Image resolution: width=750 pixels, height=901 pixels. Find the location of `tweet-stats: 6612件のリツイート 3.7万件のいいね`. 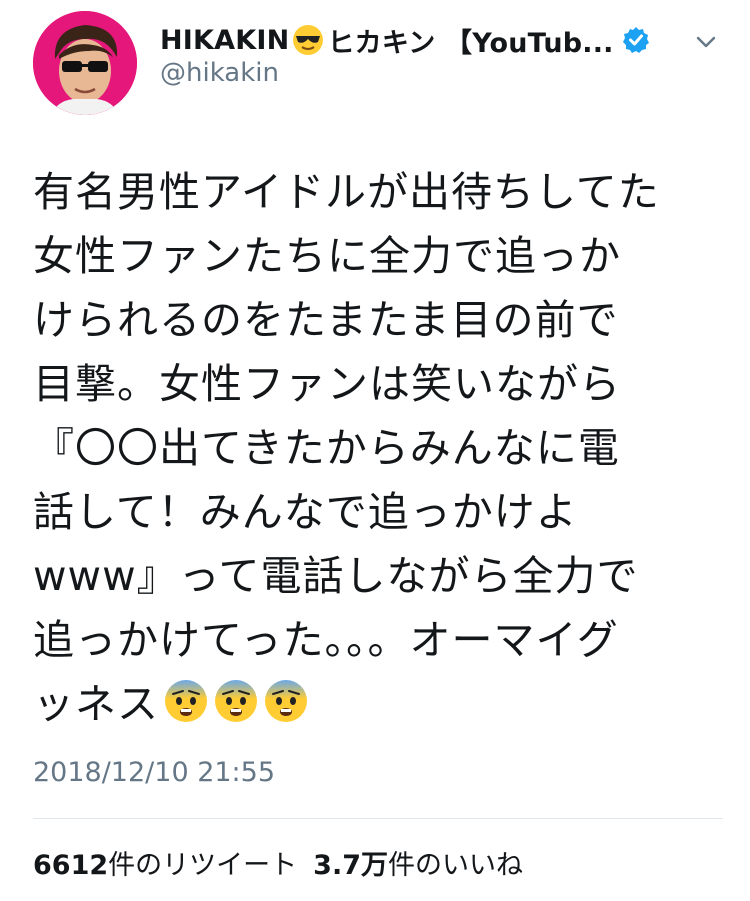

tweet-stats: 6612件のリツイート 3.7万件のいいね is located at coordinates (278, 862).